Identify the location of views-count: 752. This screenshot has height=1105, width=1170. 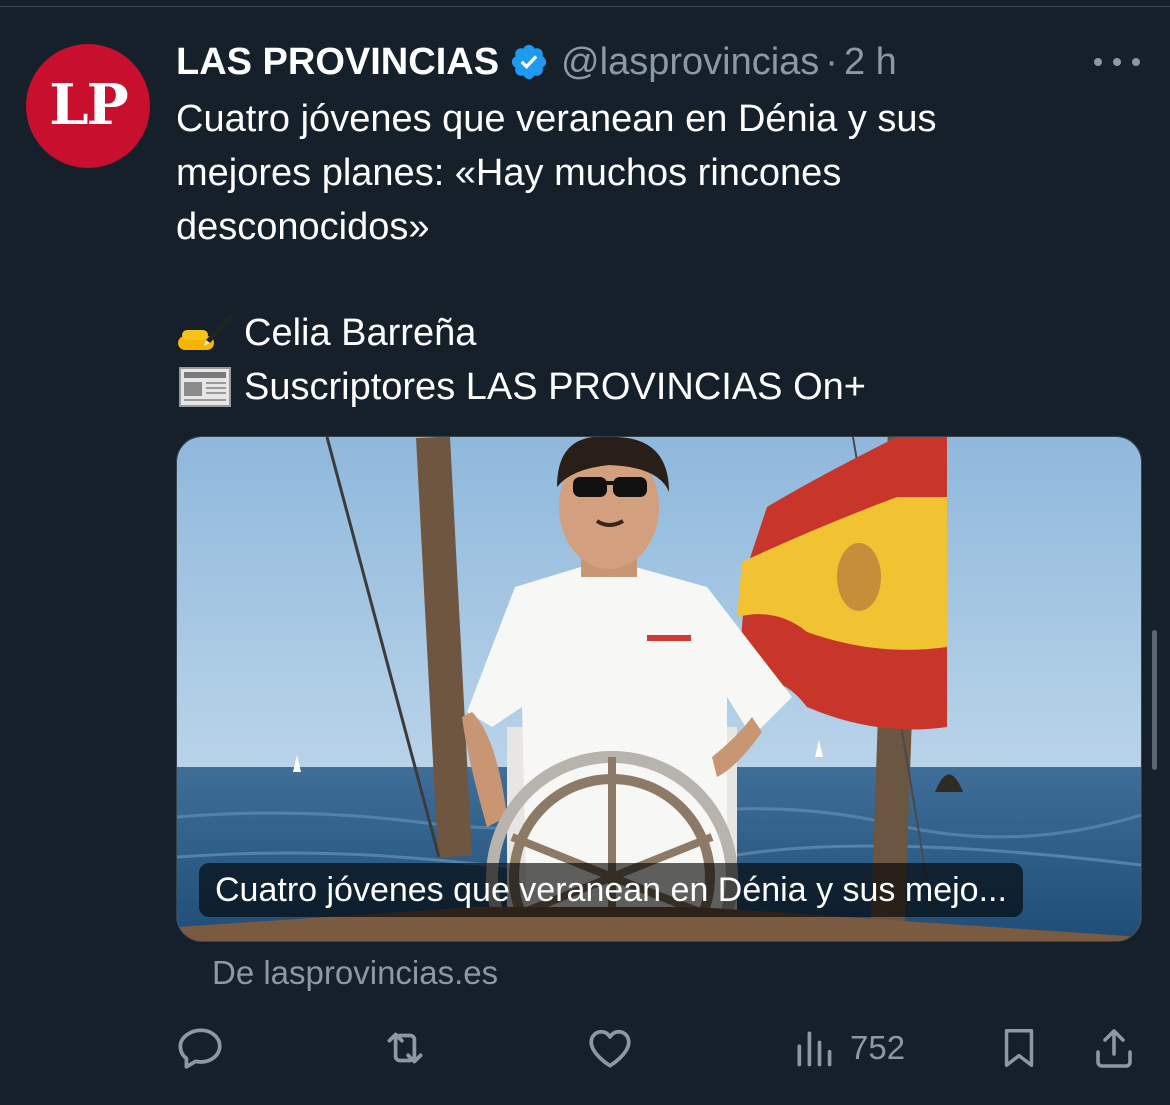
(878, 1047).